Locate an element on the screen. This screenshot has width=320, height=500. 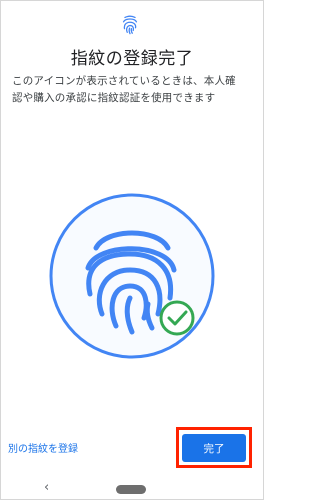
fingerprint-icon is located at coordinates (130, 25).